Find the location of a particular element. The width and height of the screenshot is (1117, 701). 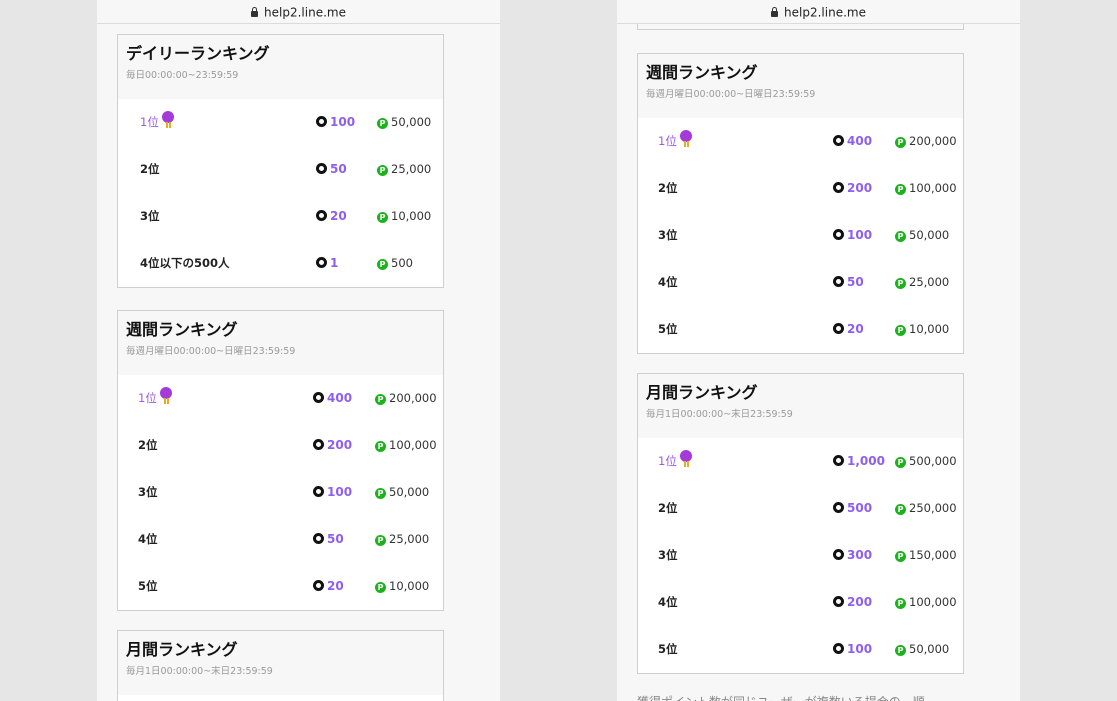

card-title: 月間ランキング is located at coordinates (182, 649).